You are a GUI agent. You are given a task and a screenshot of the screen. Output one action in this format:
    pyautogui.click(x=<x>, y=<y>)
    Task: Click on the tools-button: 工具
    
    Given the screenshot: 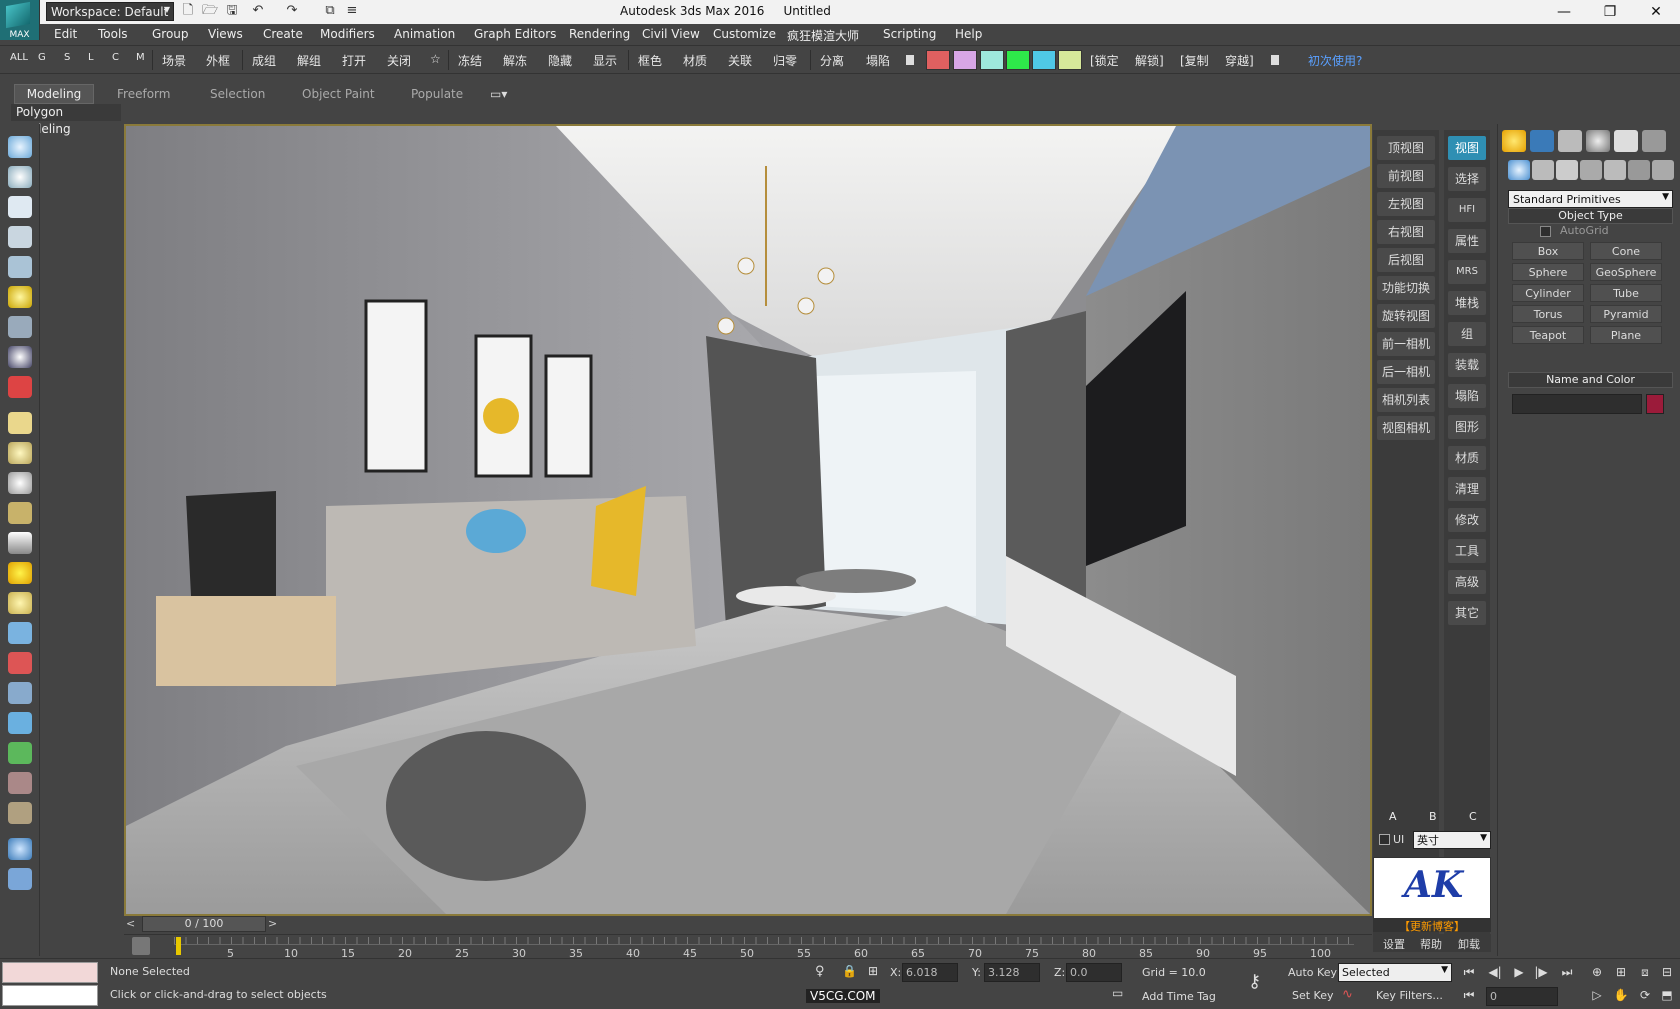 What is the action you would take?
    pyautogui.click(x=1467, y=551)
    